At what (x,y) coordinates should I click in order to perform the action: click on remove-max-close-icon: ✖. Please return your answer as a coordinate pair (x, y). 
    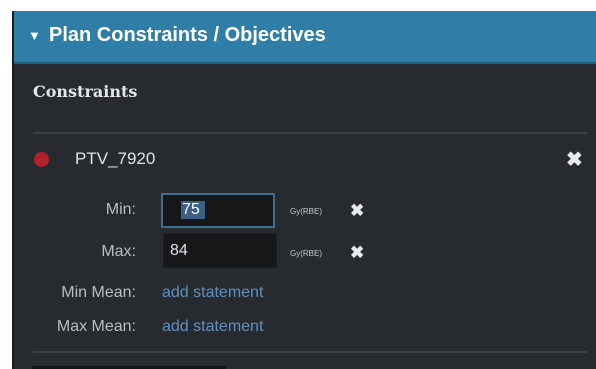
    Looking at the image, I should click on (357, 252).